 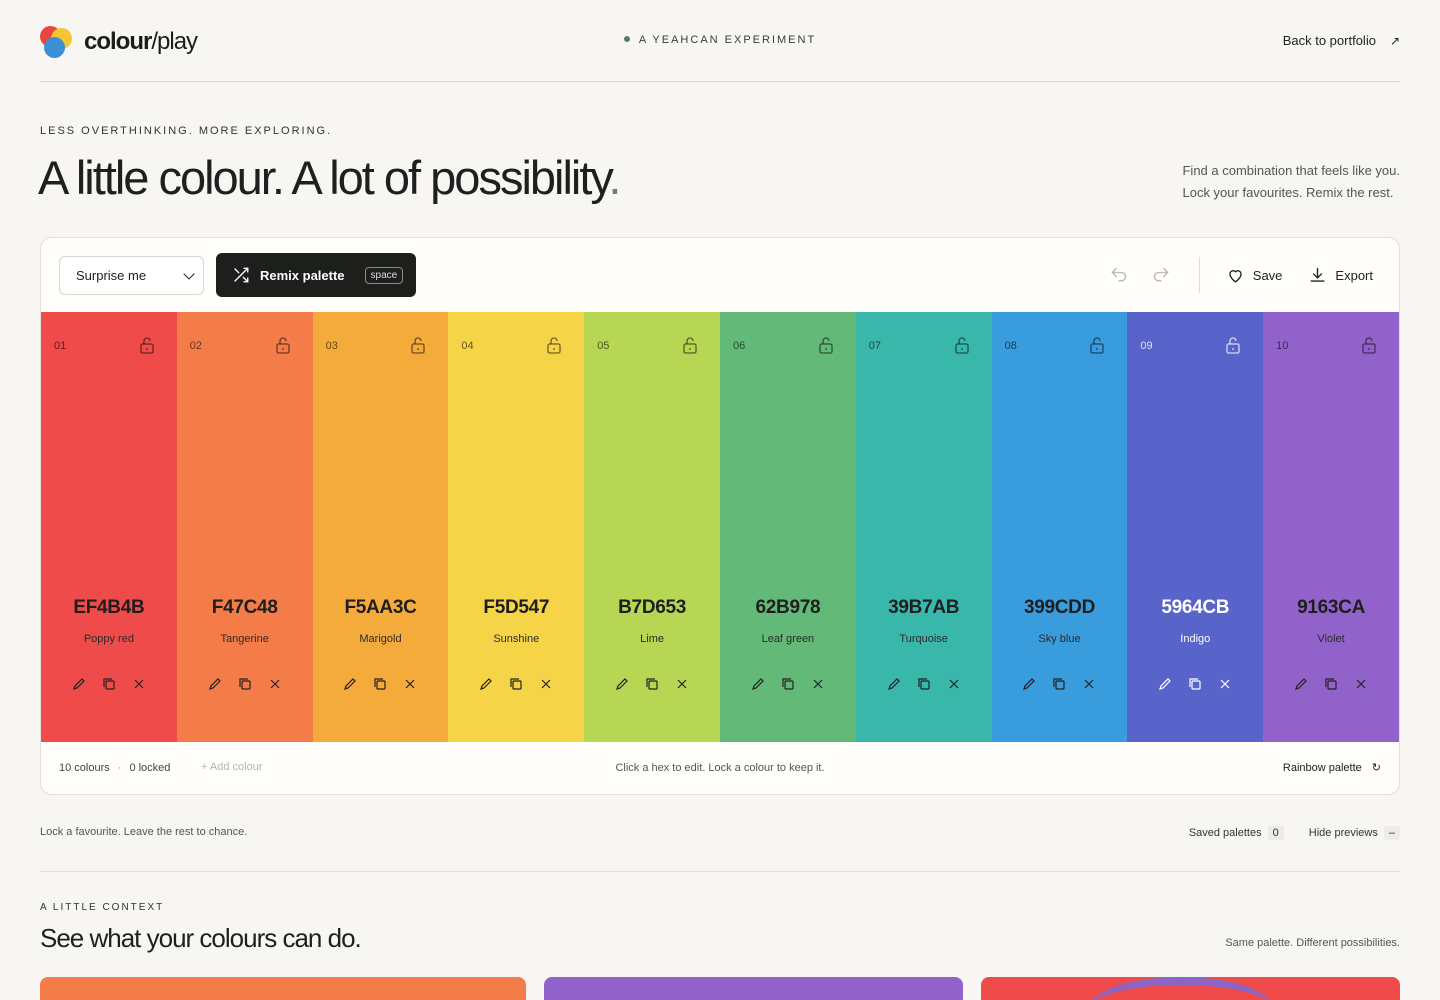 What do you see at coordinates (652, 608) in the screenshot?
I see `swatch-hex: B7D653` at bounding box center [652, 608].